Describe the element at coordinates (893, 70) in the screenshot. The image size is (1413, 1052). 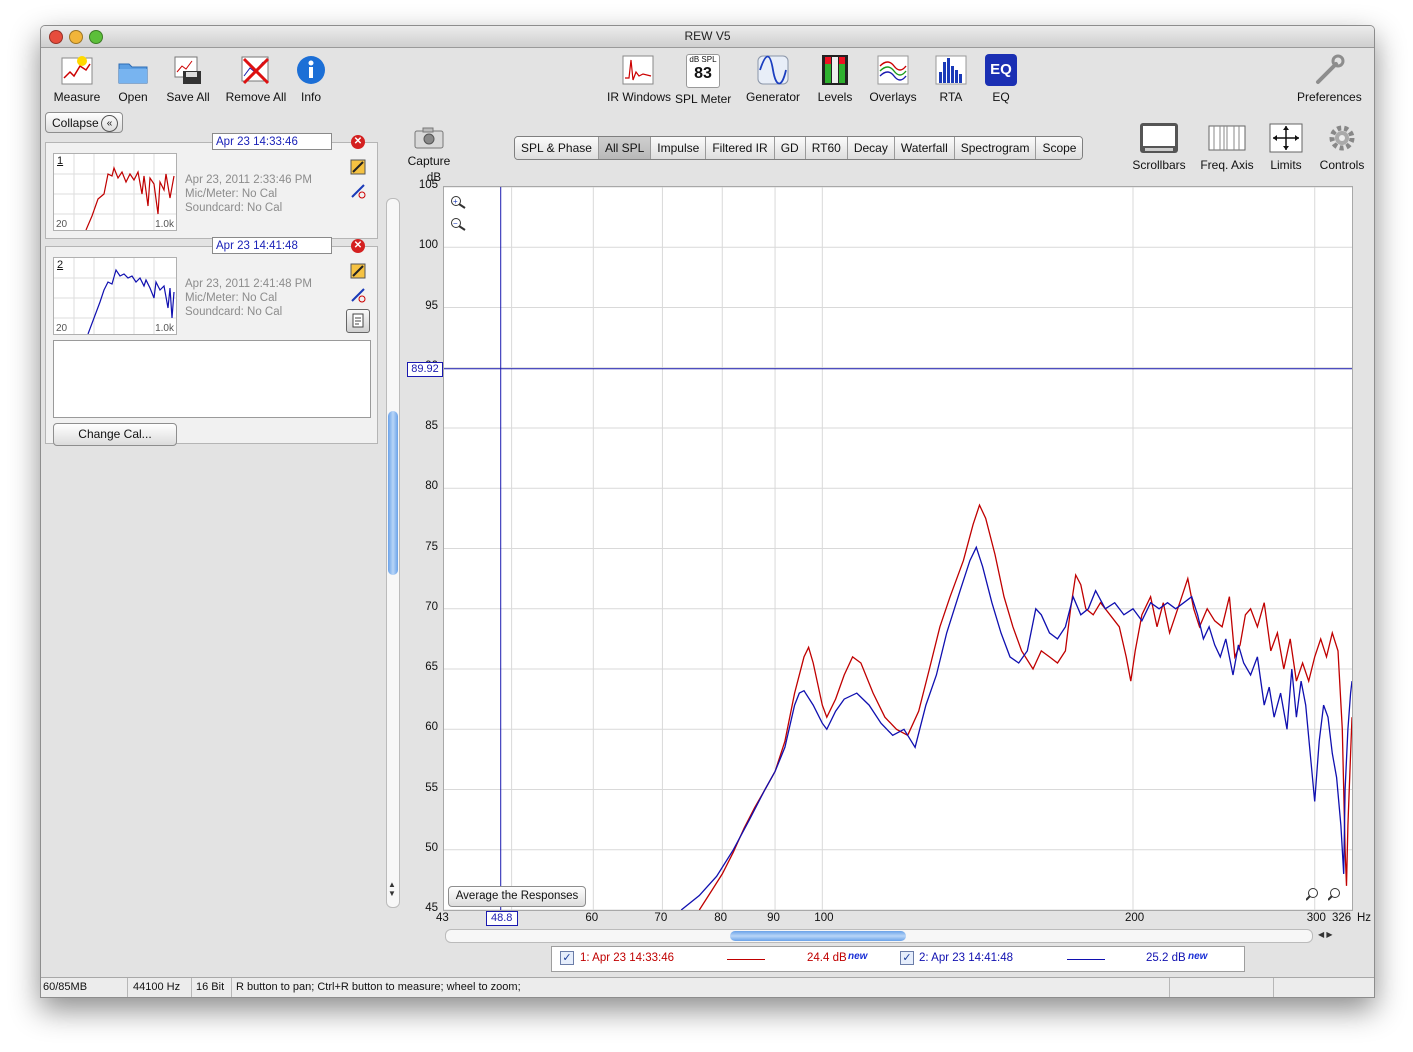
I see `overlays-icon` at that location.